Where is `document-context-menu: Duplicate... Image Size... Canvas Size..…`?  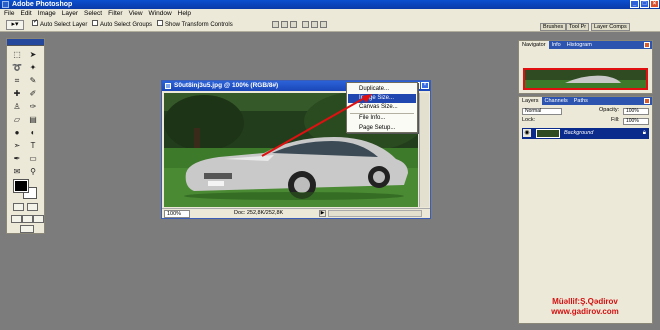 document-context-menu: Duplicate... Image Size... Canvas Size..… is located at coordinates (382, 107).